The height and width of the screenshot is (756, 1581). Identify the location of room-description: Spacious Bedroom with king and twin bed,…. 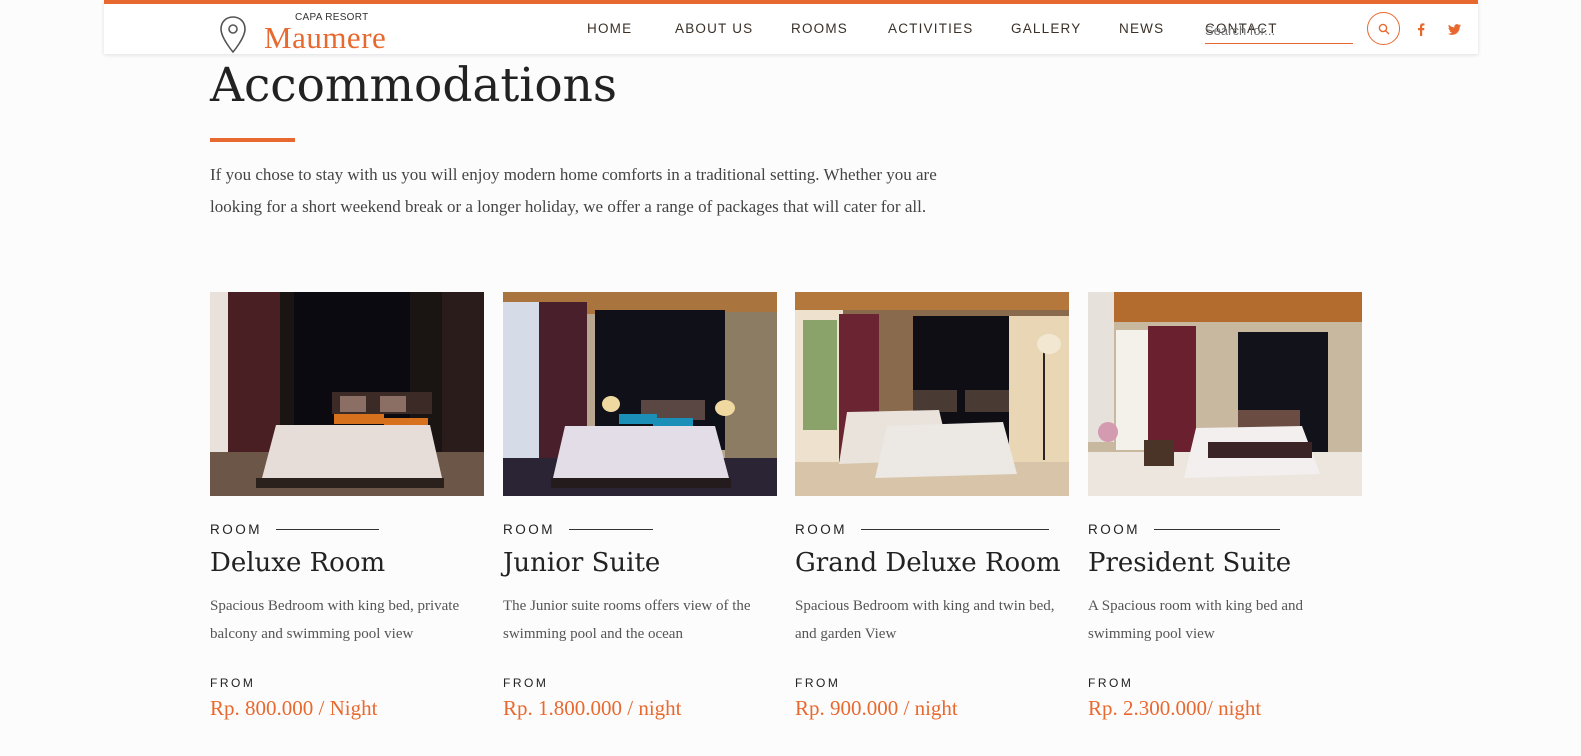
(925, 620).